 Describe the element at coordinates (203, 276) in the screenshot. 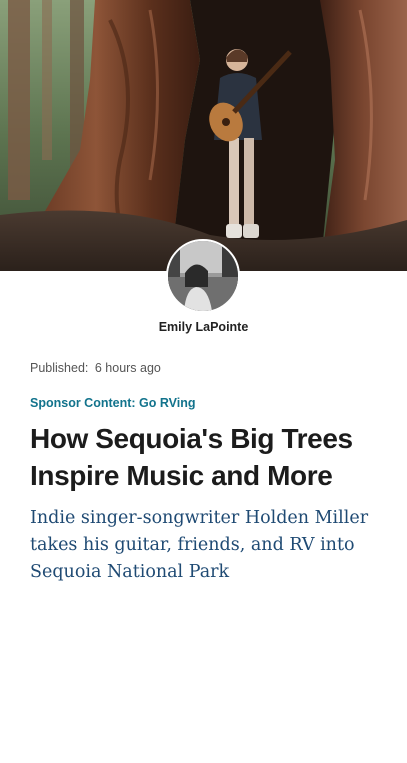

I see `author-avatar` at that location.